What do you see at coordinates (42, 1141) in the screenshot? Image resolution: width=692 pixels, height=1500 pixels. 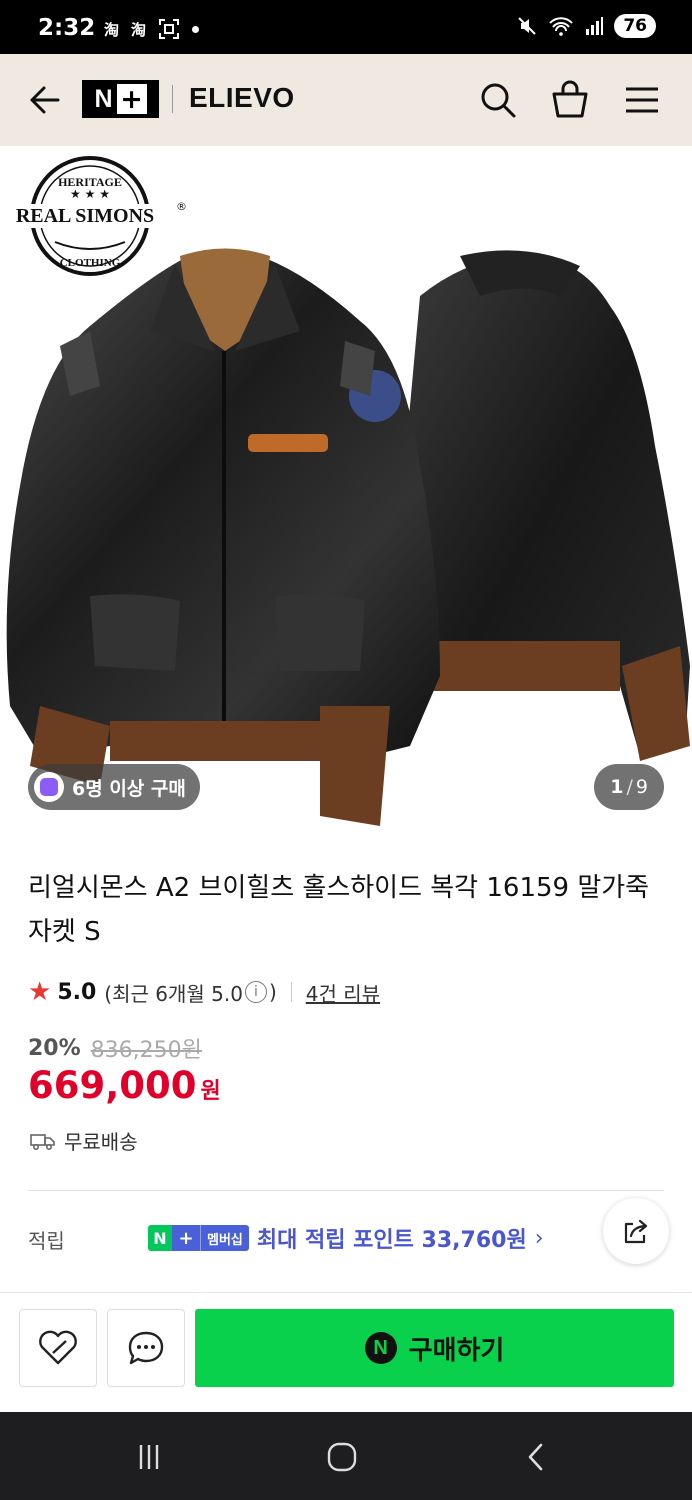 I see `truck-icon` at bounding box center [42, 1141].